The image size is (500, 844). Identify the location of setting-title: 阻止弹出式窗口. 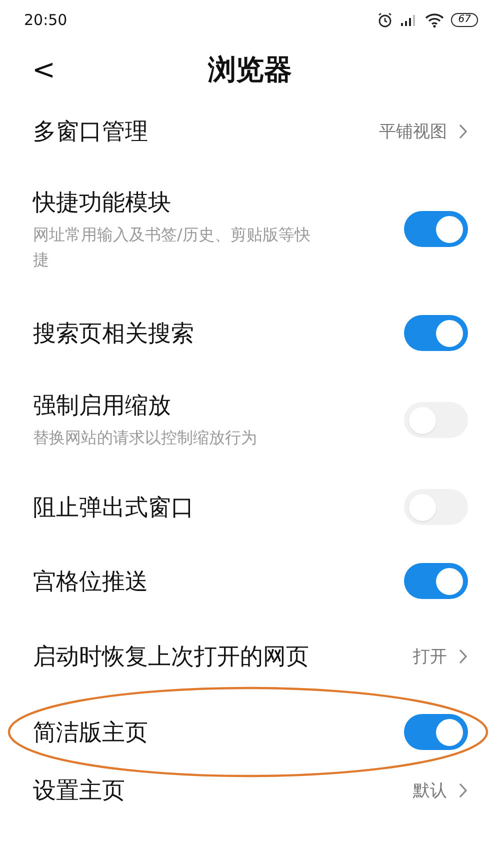
(114, 508).